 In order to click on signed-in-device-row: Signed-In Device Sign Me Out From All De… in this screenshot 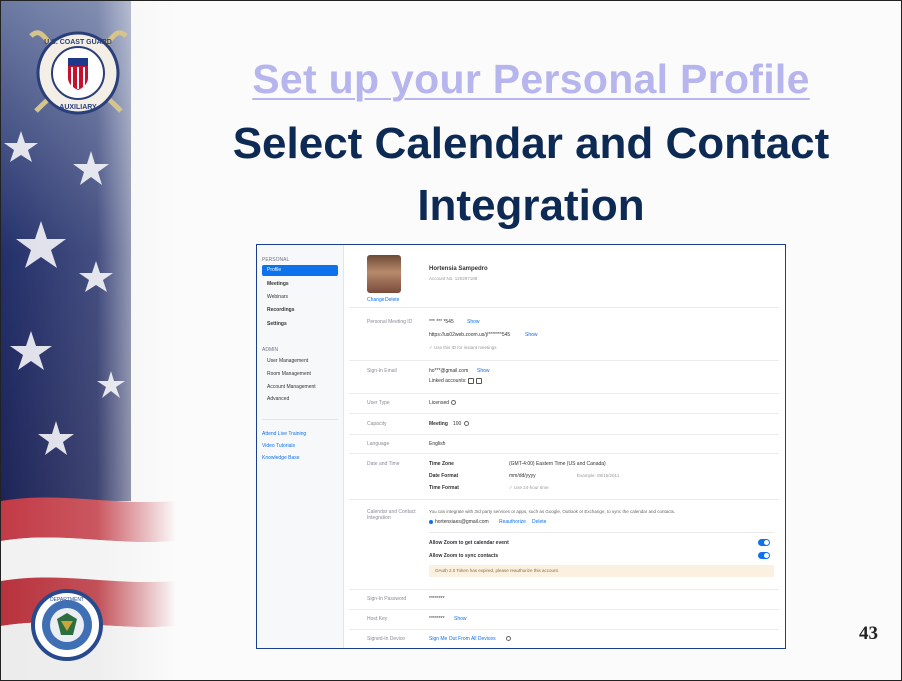, I will do `click(564, 638)`.